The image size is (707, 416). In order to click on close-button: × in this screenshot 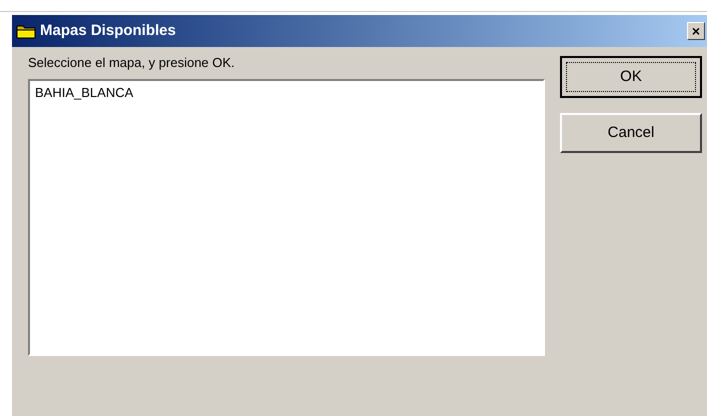, I will do `click(696, 31)`.